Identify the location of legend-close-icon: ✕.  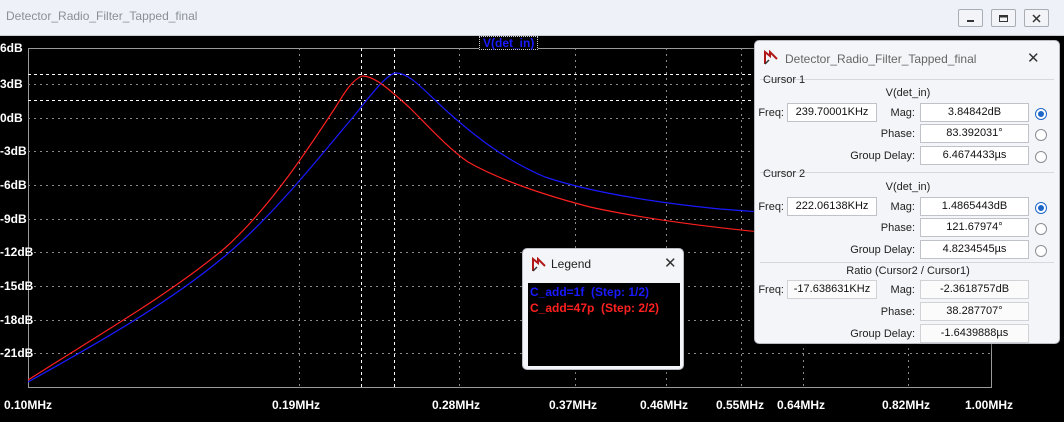
(670, 263).